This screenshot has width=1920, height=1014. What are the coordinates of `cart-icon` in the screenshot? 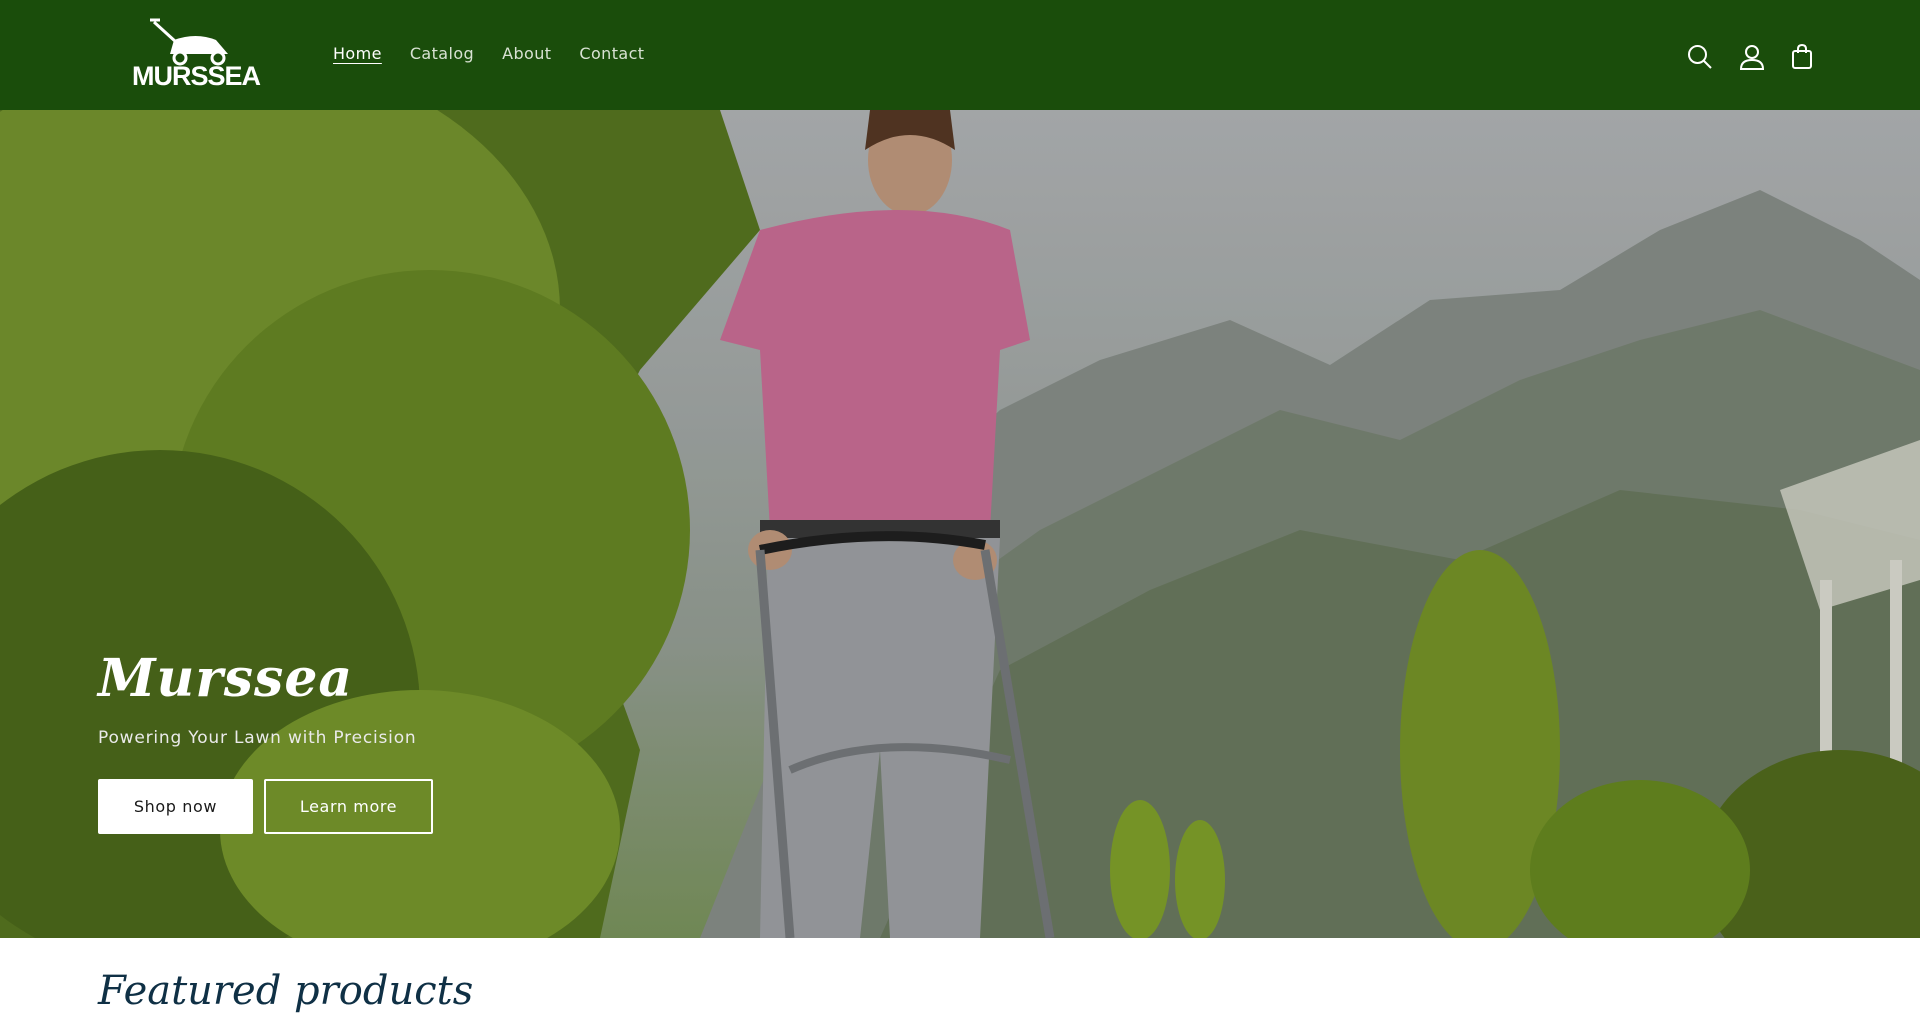 It's located at (1802, 57).